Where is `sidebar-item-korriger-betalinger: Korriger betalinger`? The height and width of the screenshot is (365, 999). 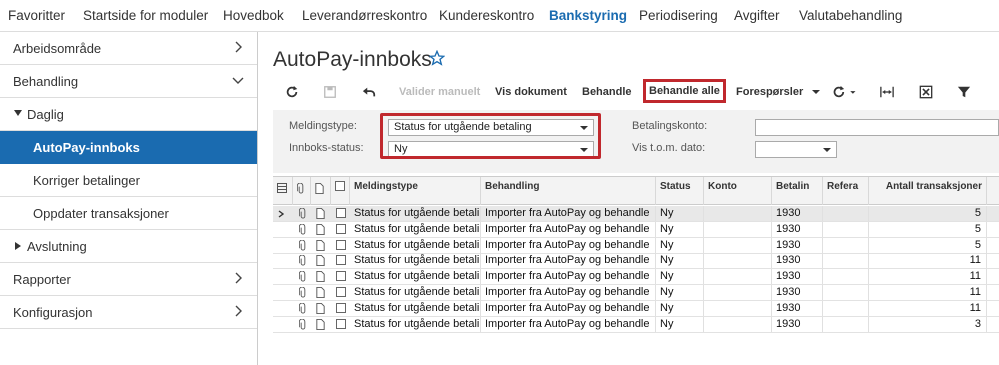
sidebar-item-korriger-betalinger: Korriger betalinger is located at coordinates (128, 180).